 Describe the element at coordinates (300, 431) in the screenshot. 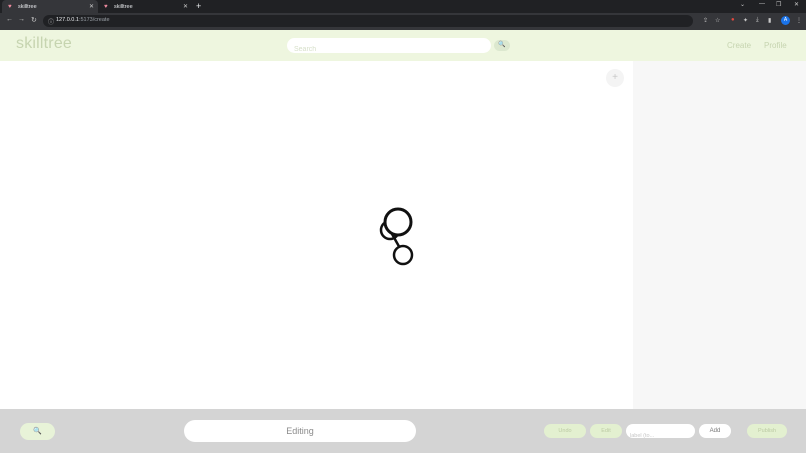

I see `mode-indicator: Editing` at that location.